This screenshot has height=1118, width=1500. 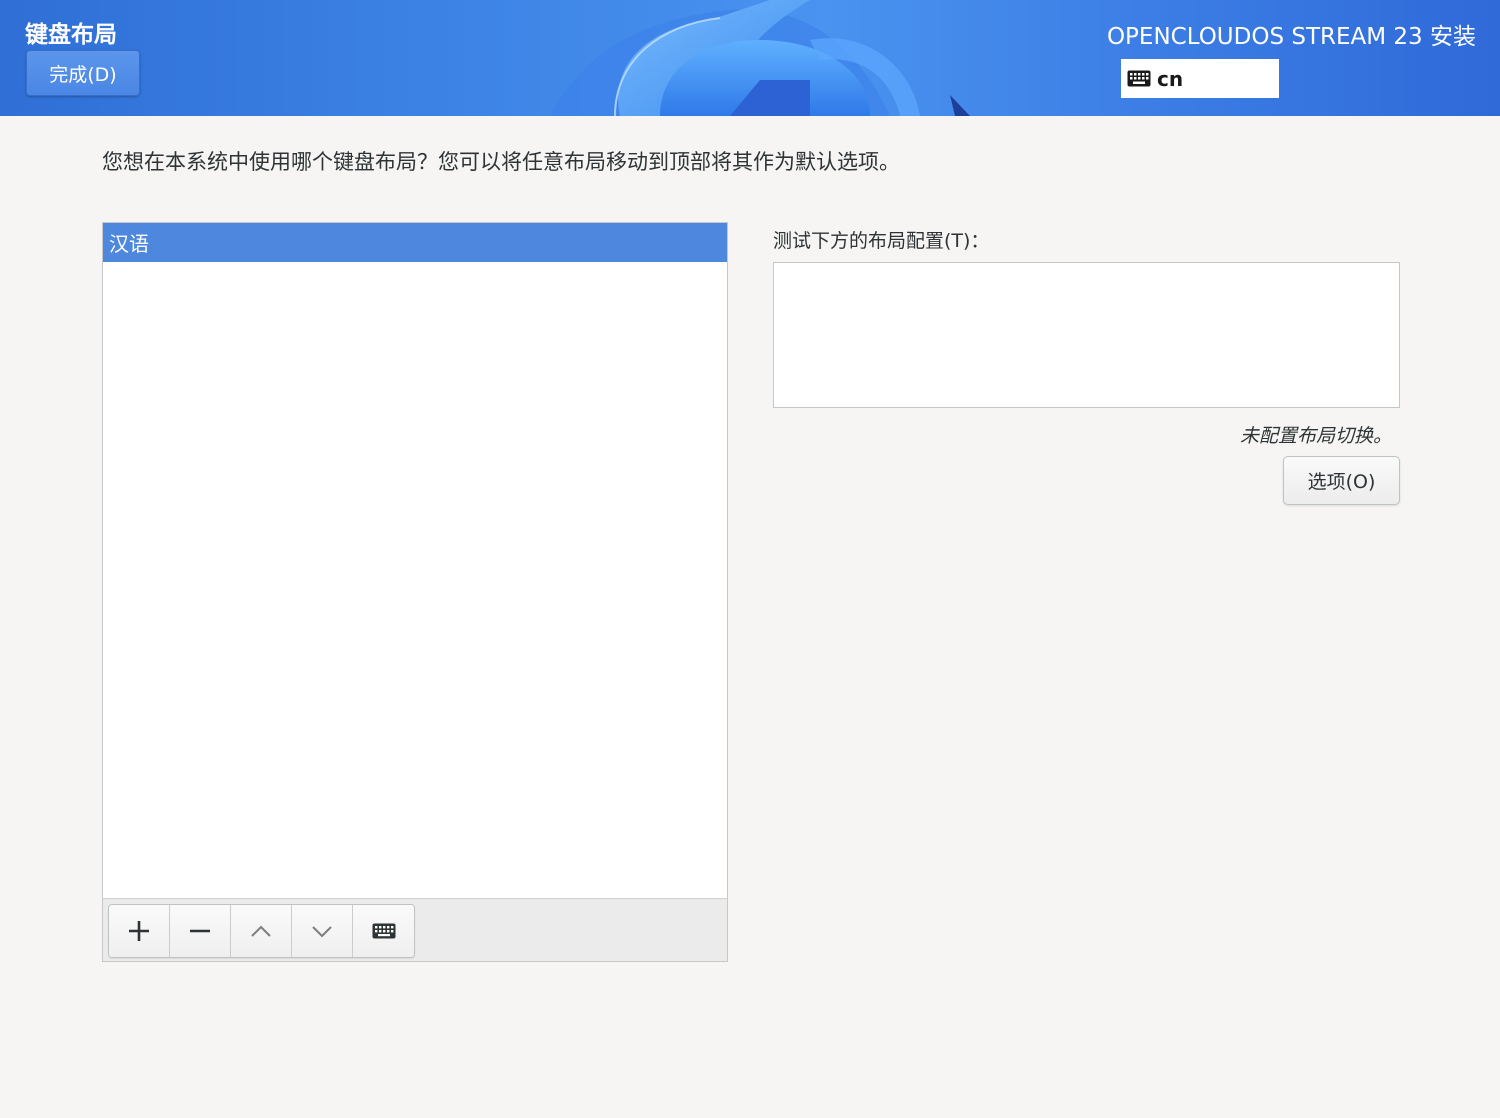 I want to click on test-layout-input, so click(x=1086, y=335).